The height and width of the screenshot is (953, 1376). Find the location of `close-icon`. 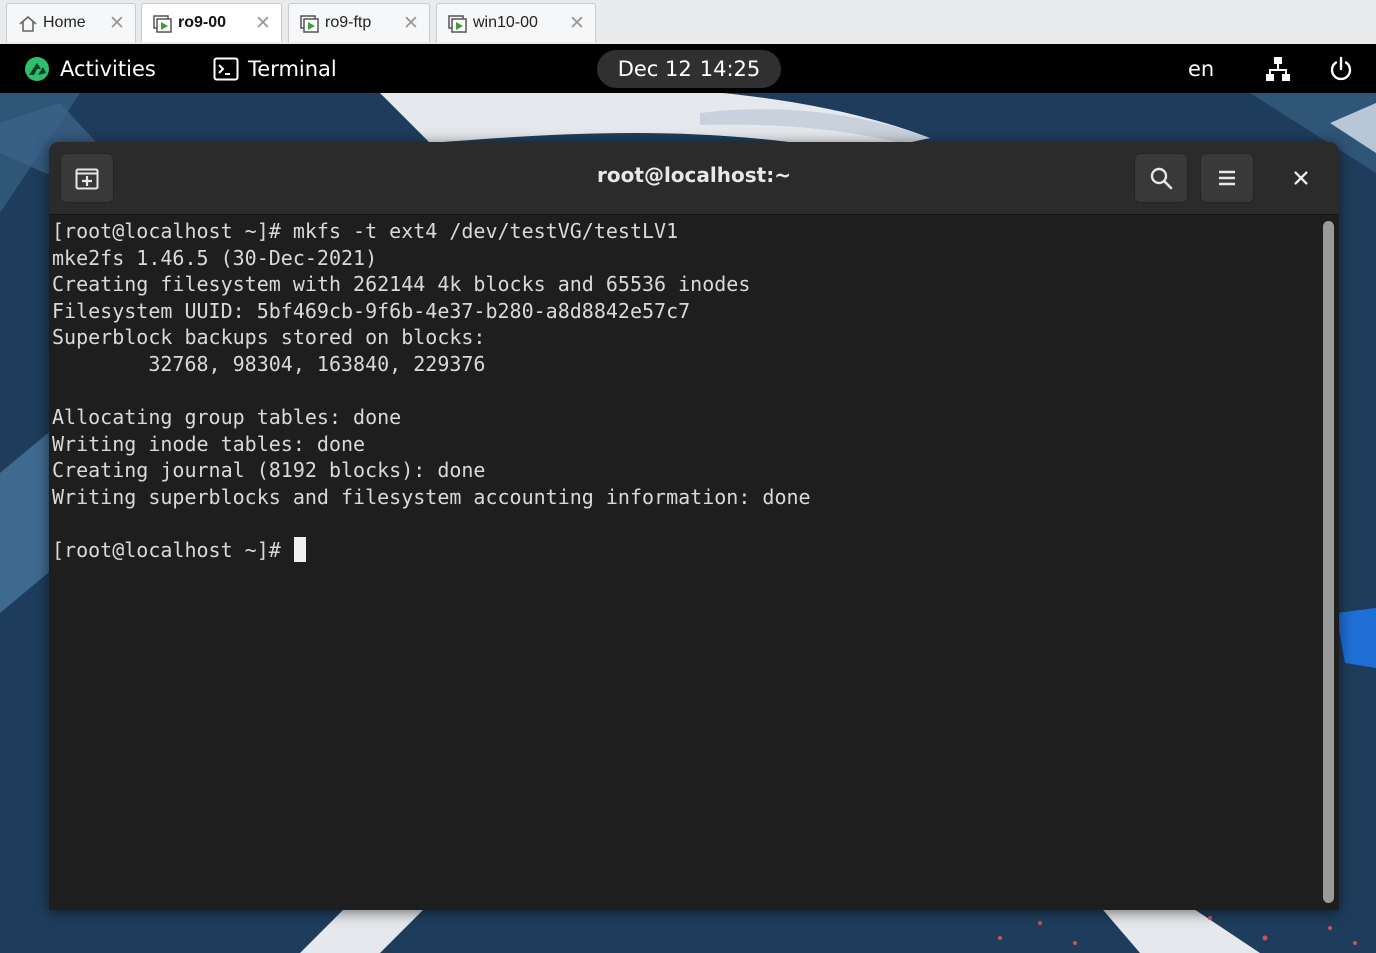

close-icon is located at coordinates (1301, 178).